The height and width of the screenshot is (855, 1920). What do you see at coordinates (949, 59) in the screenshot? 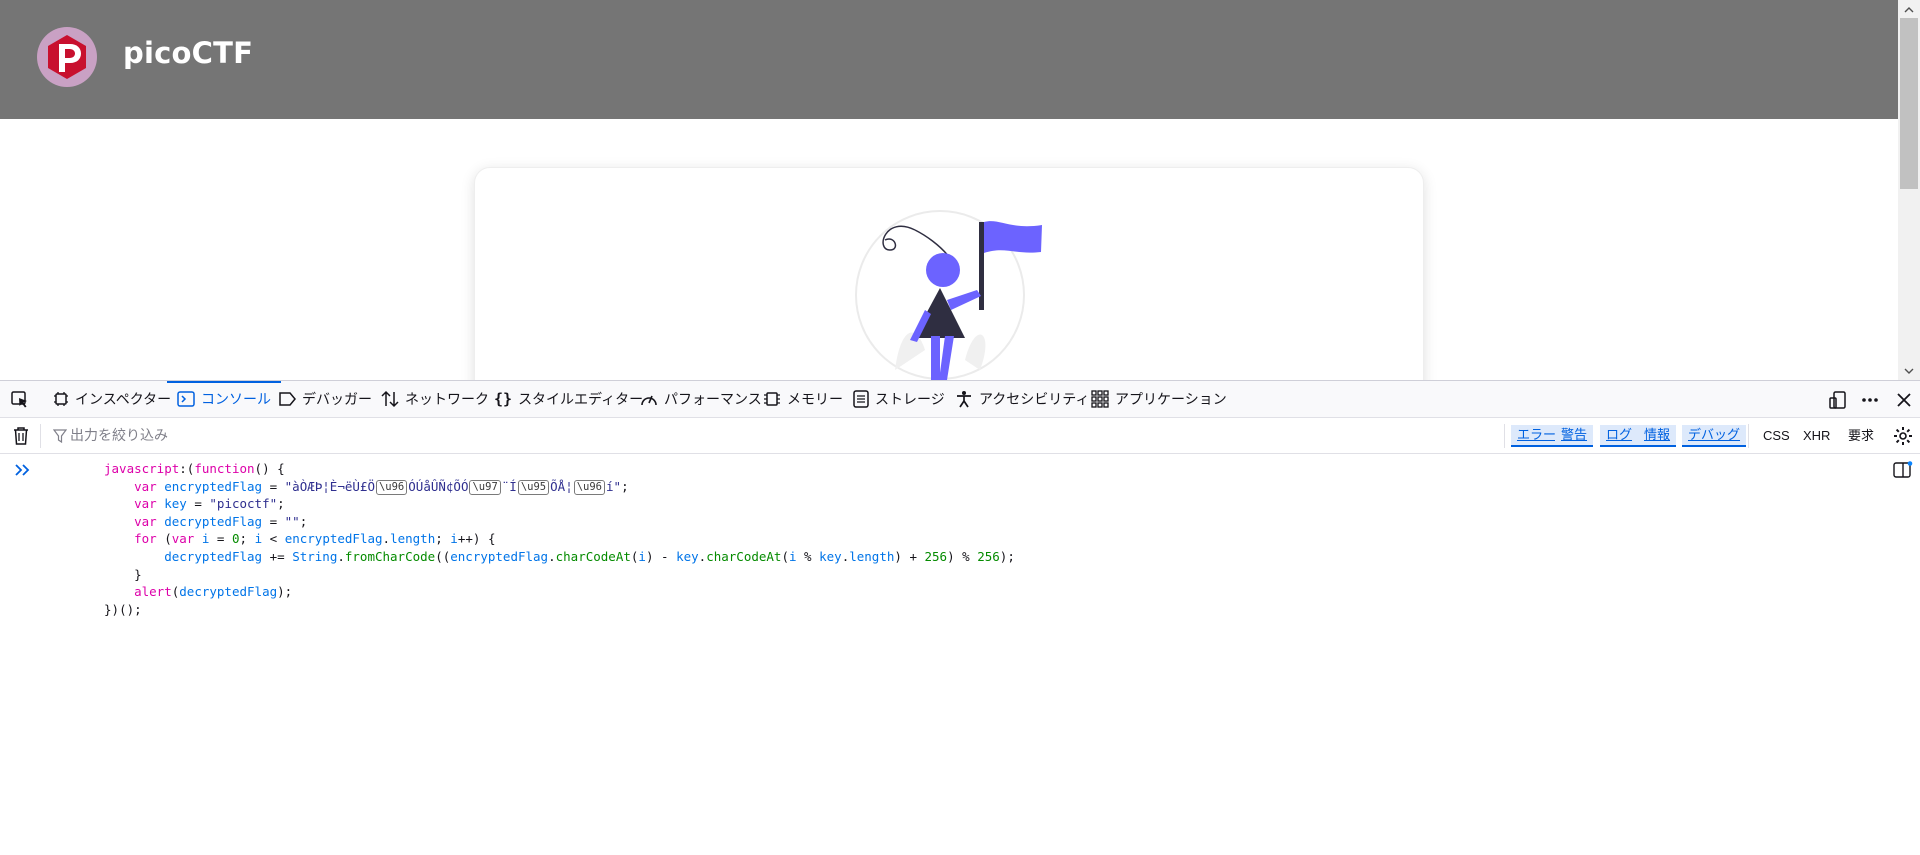
I see `site-header: picoCTF` at bounding box center [949, 59].